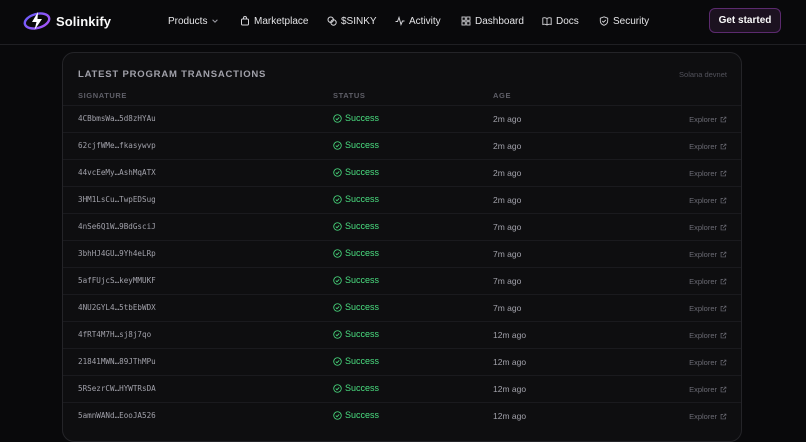  I want to click on signature-link: 5RSezrCW…HYWTRsDA, so click(117, 388).